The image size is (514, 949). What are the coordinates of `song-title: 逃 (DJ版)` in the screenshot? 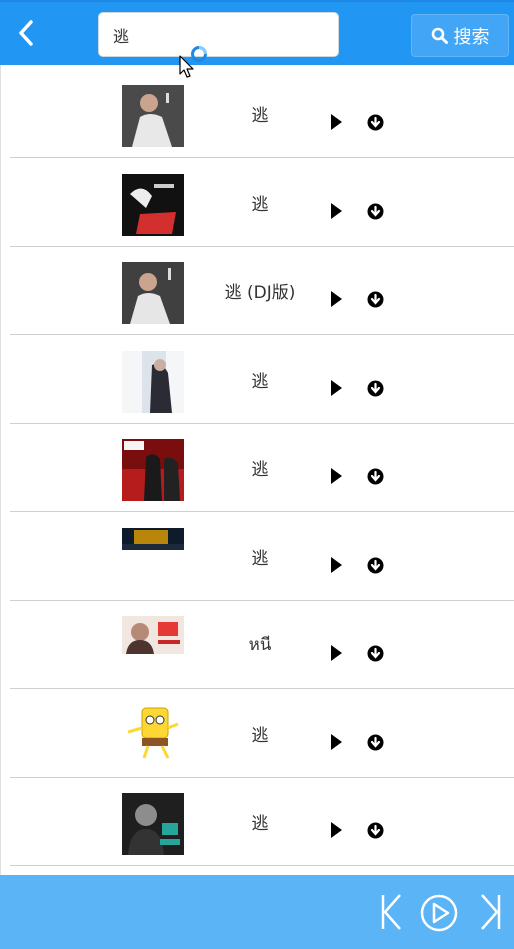 It's located at (260, 293).